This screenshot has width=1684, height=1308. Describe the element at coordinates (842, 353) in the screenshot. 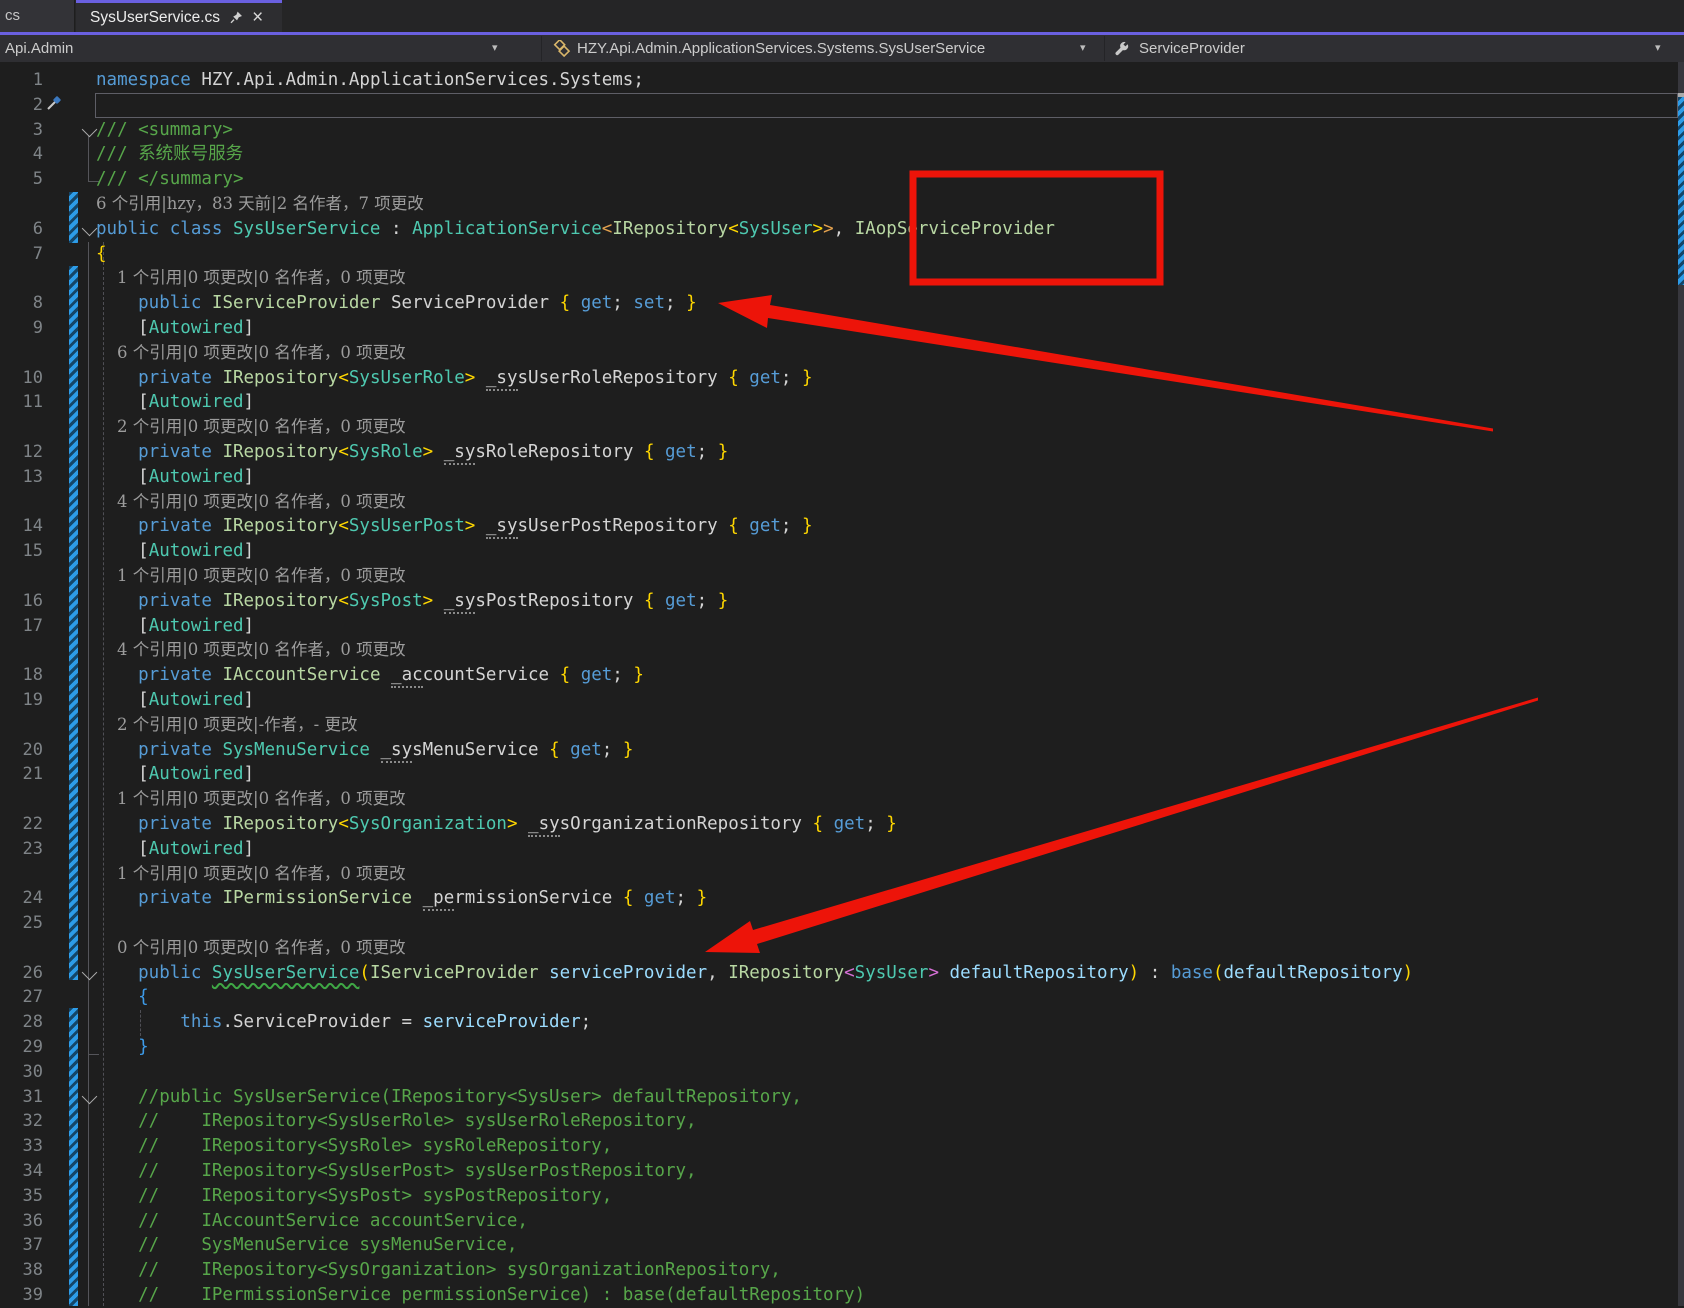

I see `codelens-row: 6 个引用|0 项更改|0 名作者，0 项更改` at that location.